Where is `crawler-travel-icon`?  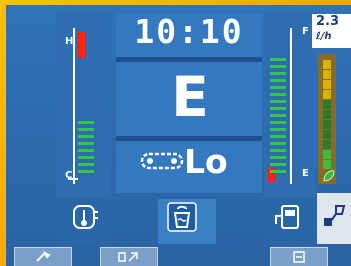 crawler-travel-icon is located at coordinates (162, 163).